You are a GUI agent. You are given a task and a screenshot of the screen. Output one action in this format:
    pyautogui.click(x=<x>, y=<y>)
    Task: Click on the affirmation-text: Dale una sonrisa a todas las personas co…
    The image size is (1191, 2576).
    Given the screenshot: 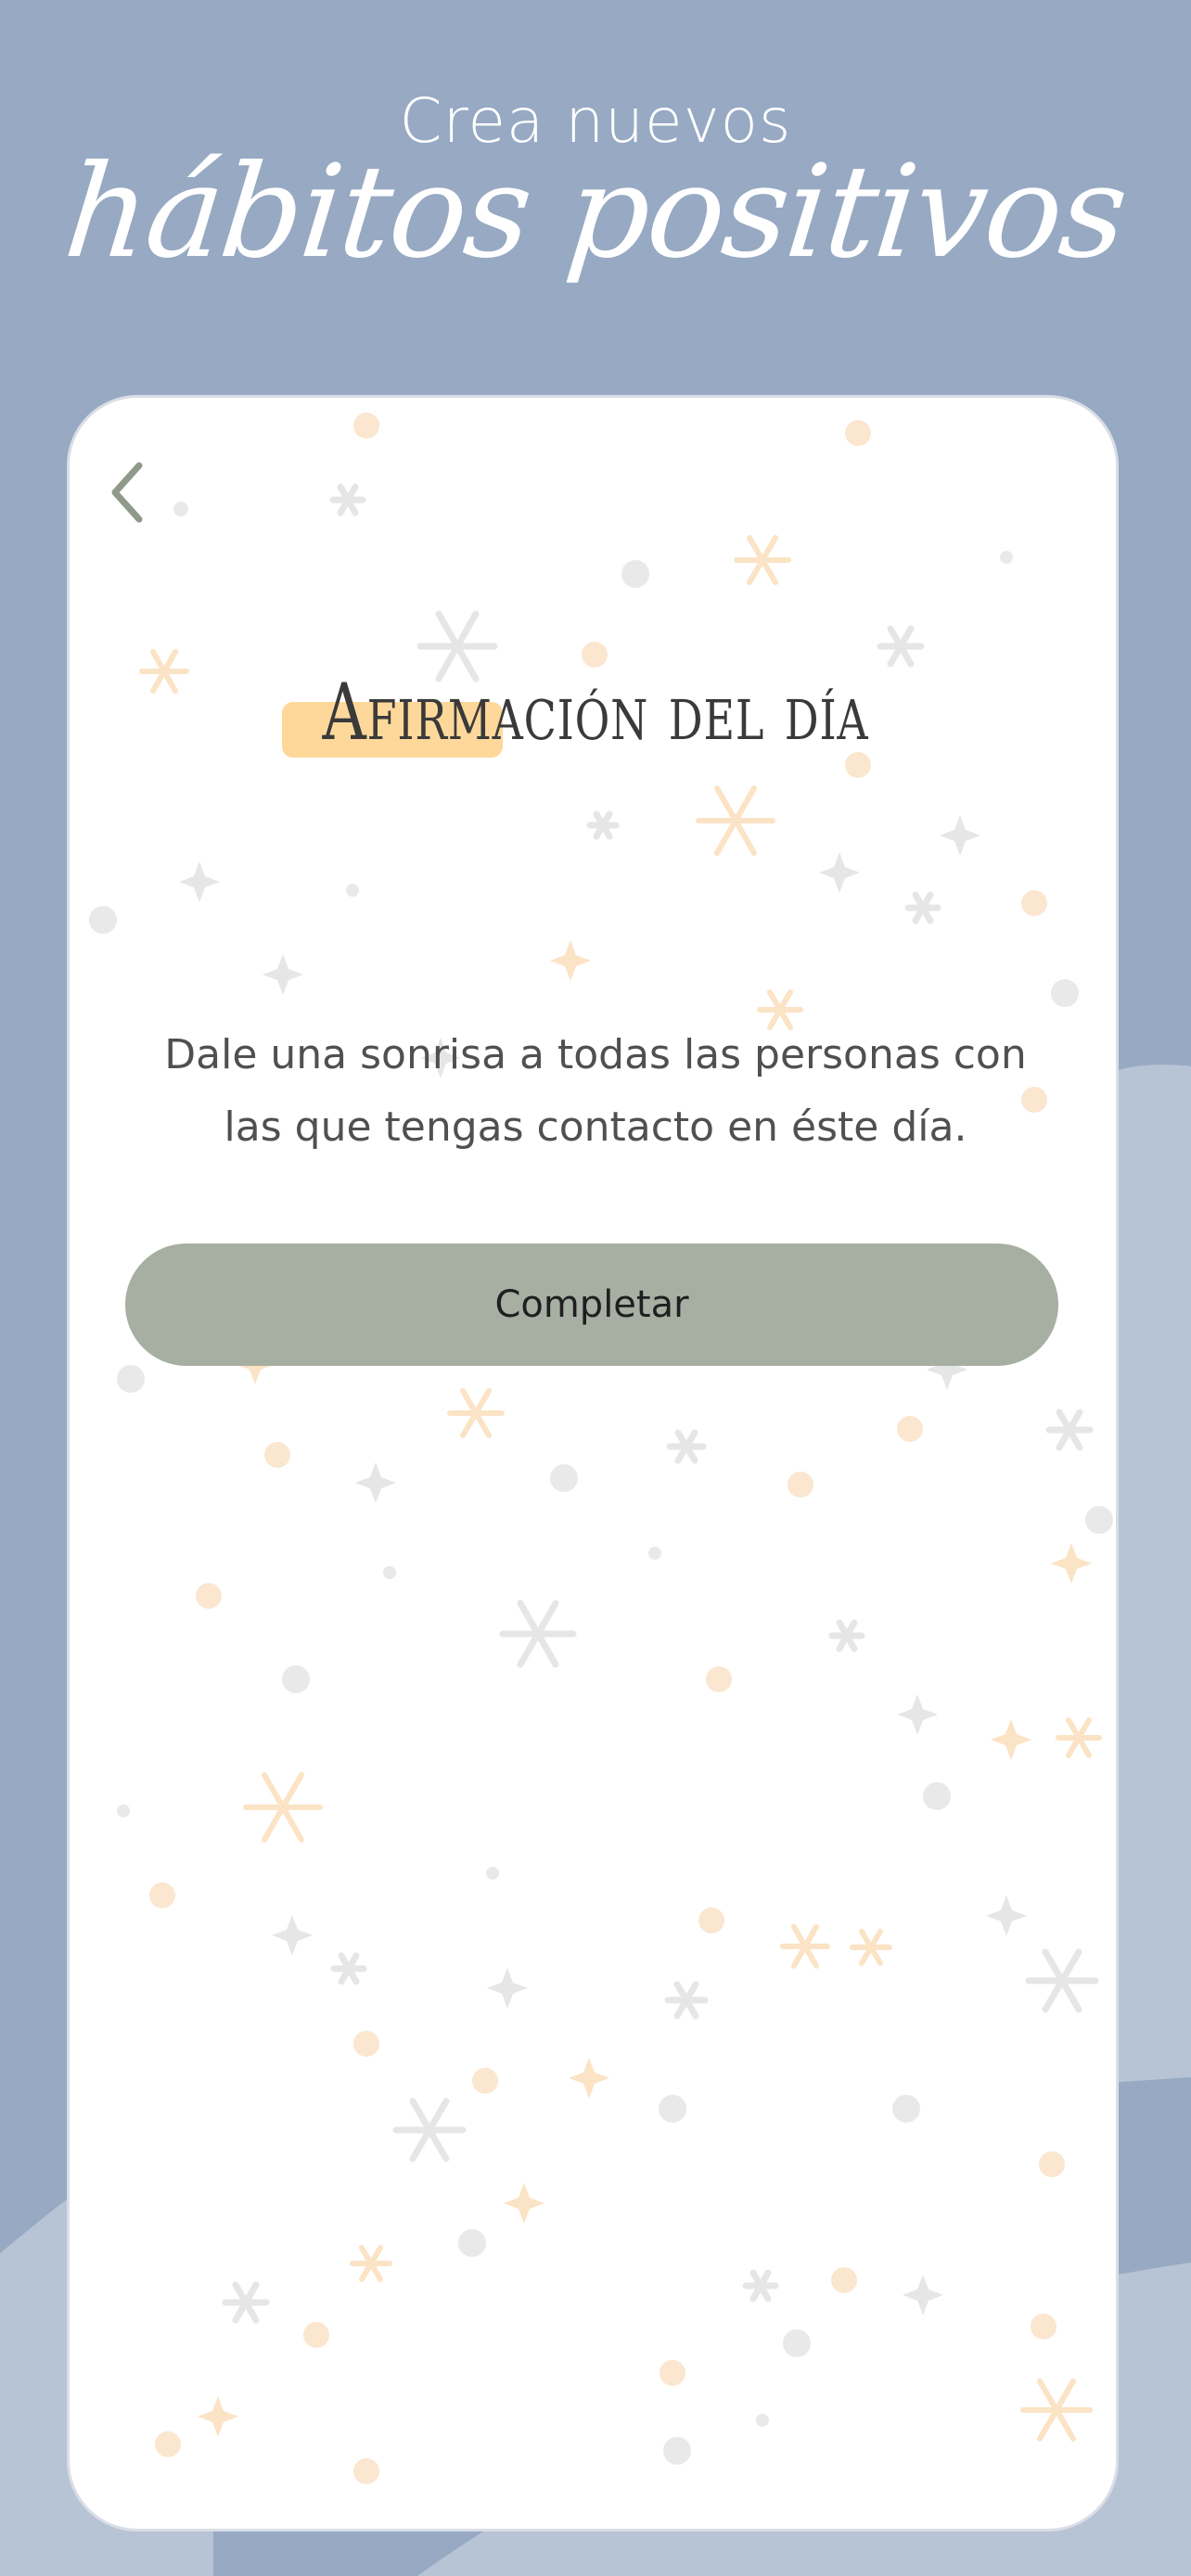 What is the action you would take?
    pyautogui.click(x=595, y=1091)
    